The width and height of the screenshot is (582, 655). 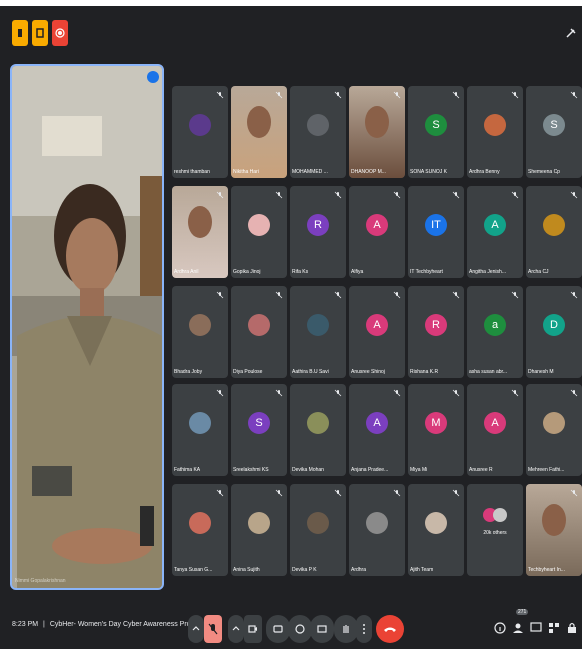 I want to click on activities-icon, so click(x=554, y=628).